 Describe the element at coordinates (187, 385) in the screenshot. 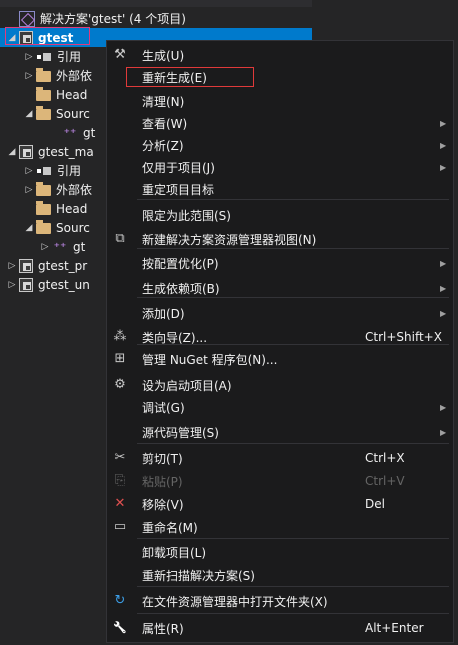

I see `menu-item-label: 设为启动项目(A)` at that location.